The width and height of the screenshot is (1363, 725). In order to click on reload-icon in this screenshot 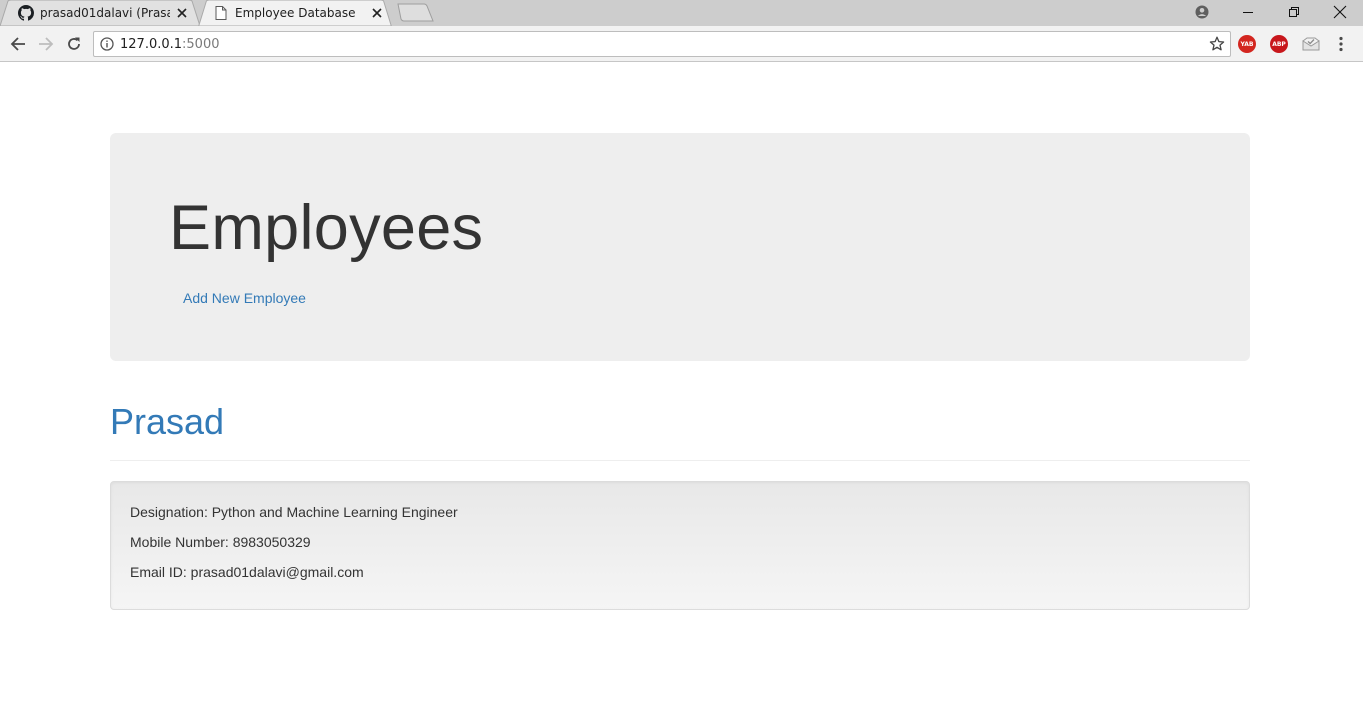, I will do `click(74, 43)`.